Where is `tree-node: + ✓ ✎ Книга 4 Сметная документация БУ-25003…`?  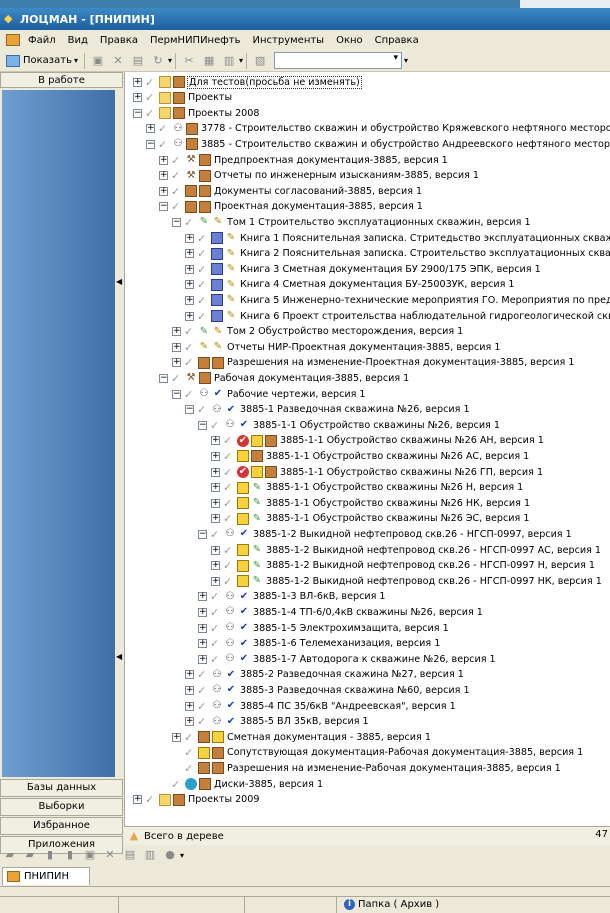
tree-node: + ✓ ✎ Книга 4 Сметная документация БУ-25003… is located at coordinates (350, 285).